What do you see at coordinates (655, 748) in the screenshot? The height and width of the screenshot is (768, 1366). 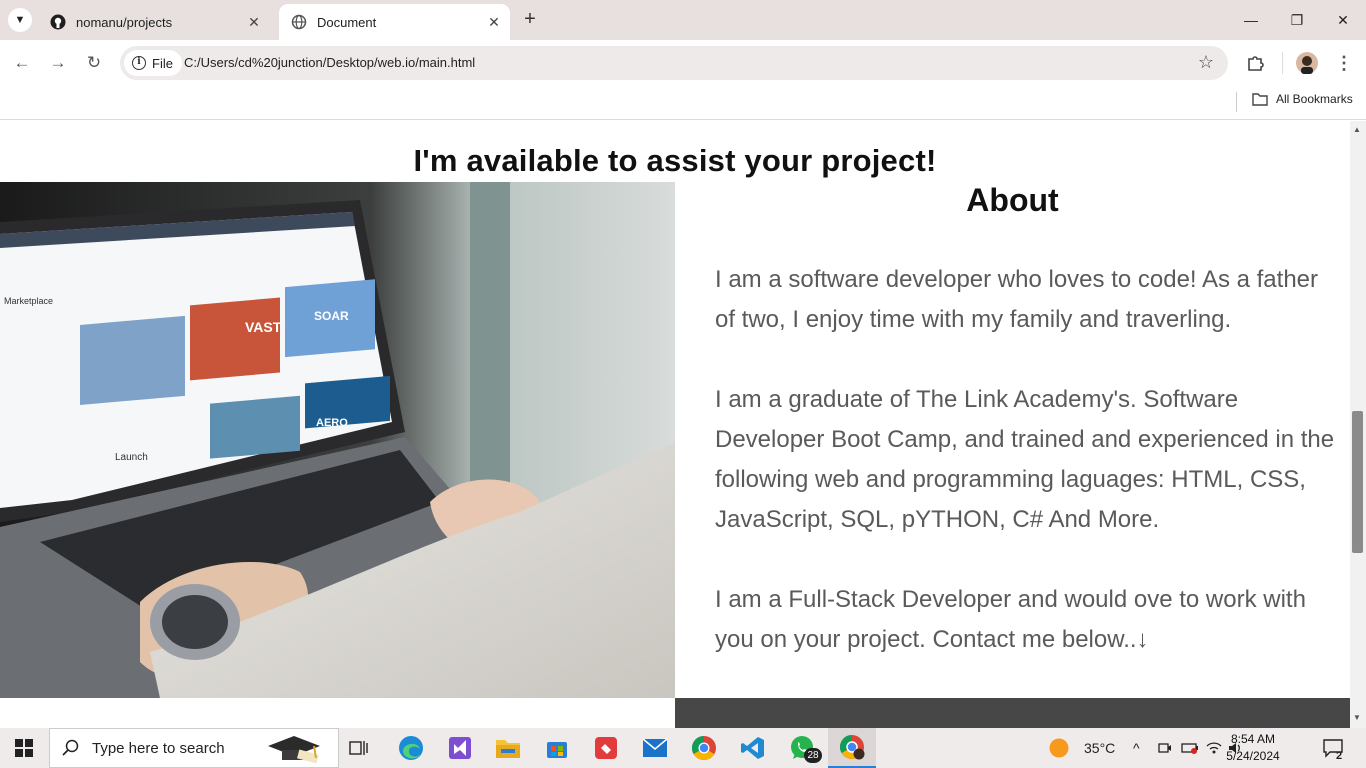 I see `mail-icon` at bounding box center [655, 748].